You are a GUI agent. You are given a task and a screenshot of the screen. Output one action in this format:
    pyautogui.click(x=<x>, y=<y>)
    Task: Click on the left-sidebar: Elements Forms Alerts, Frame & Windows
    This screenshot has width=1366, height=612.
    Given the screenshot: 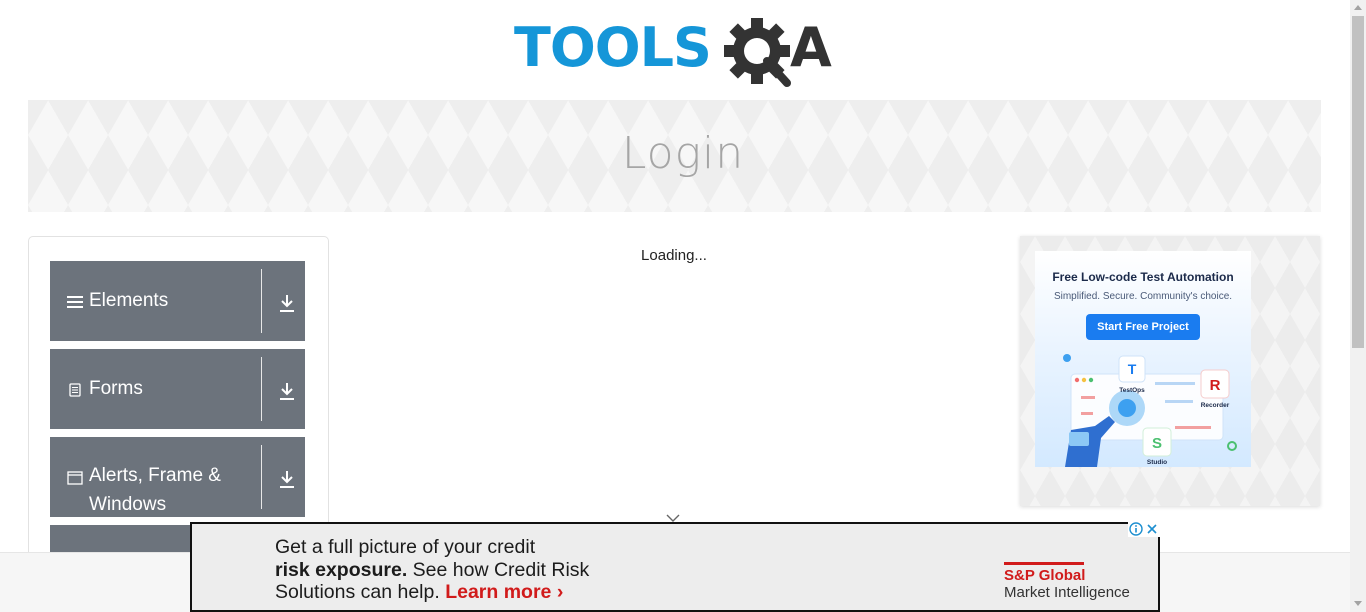 What is the action you would take?
    pyautogui.click(x=178, y=401)
    